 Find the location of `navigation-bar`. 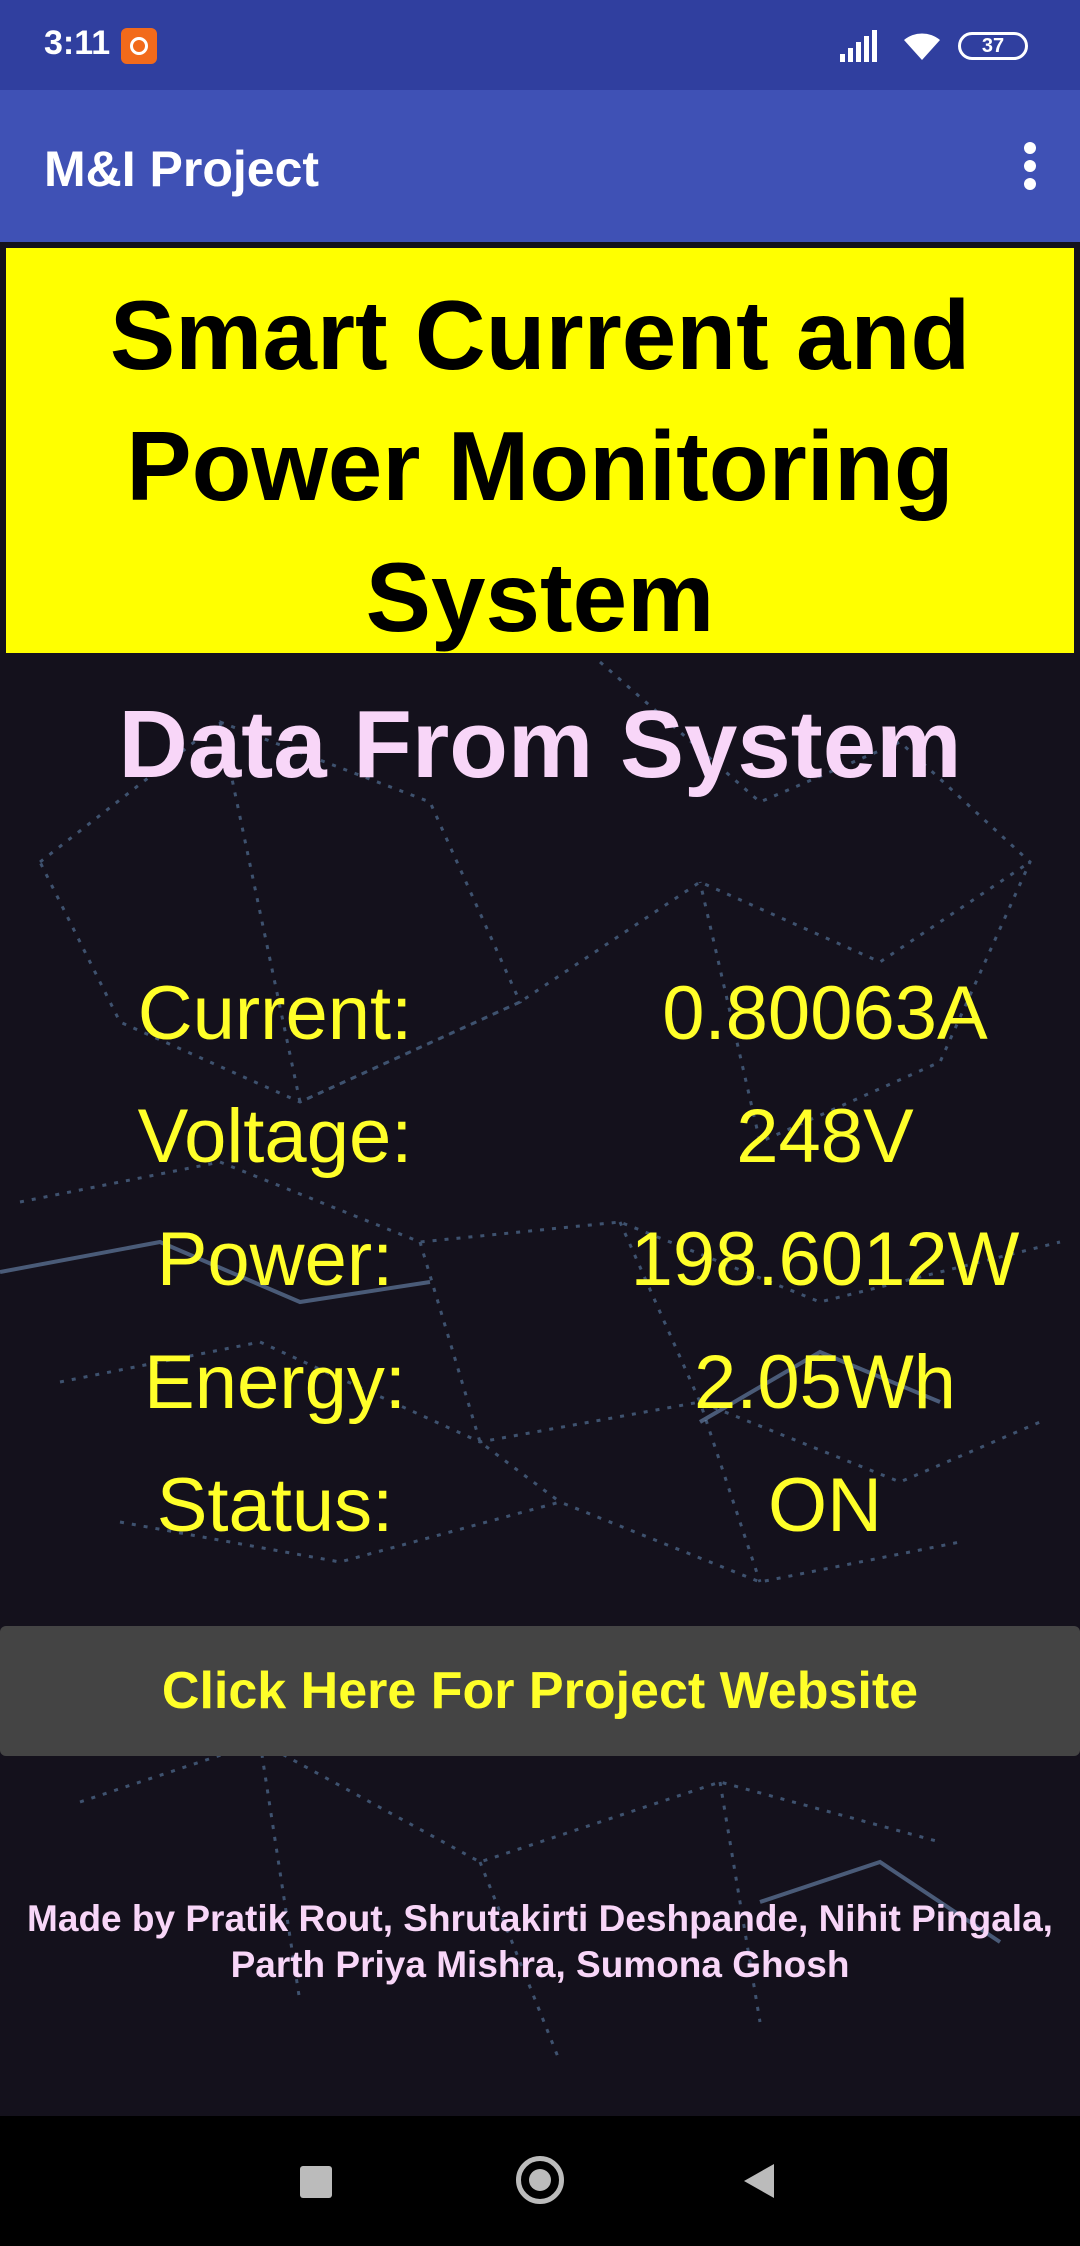

navigation-bar is located at coordinates (540, 2181).